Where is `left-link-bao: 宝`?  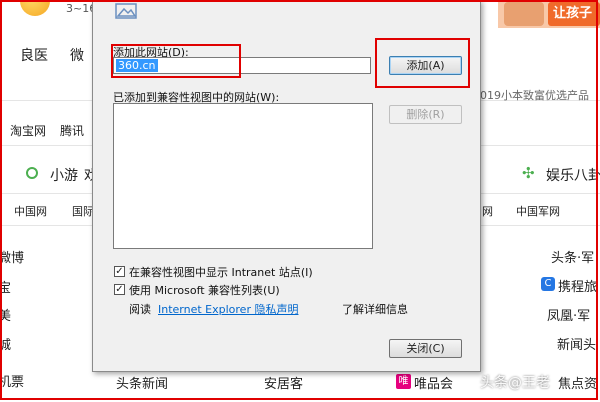
left-link-bao: 宝 is located at coordinates (5, 286).